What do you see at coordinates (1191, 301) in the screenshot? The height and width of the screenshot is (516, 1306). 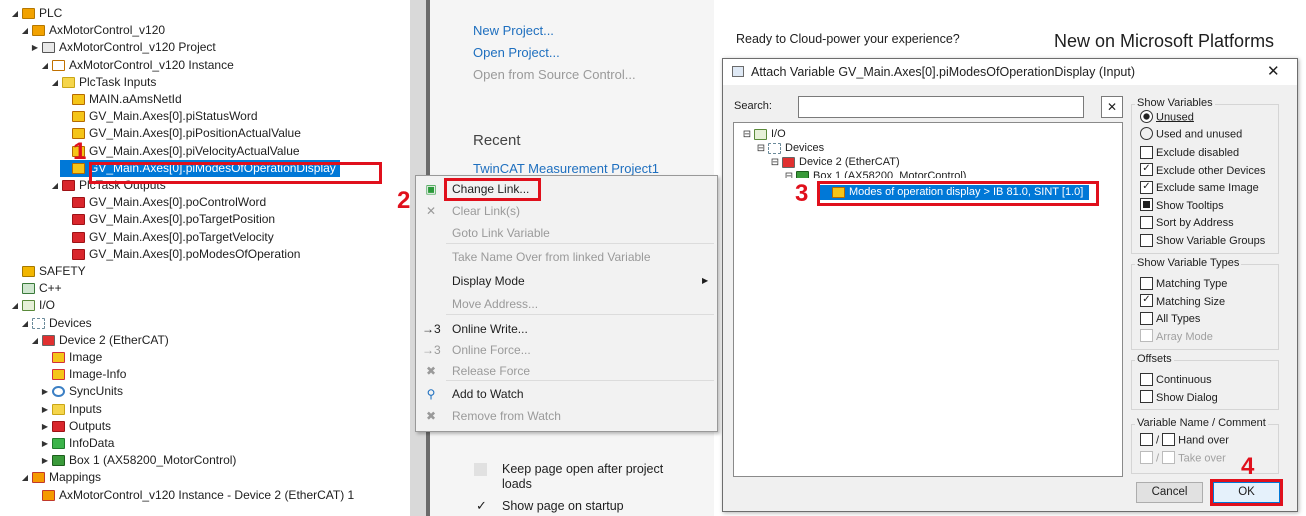 I see `option-label: Matching Size` at bounding box center [1191, 301].